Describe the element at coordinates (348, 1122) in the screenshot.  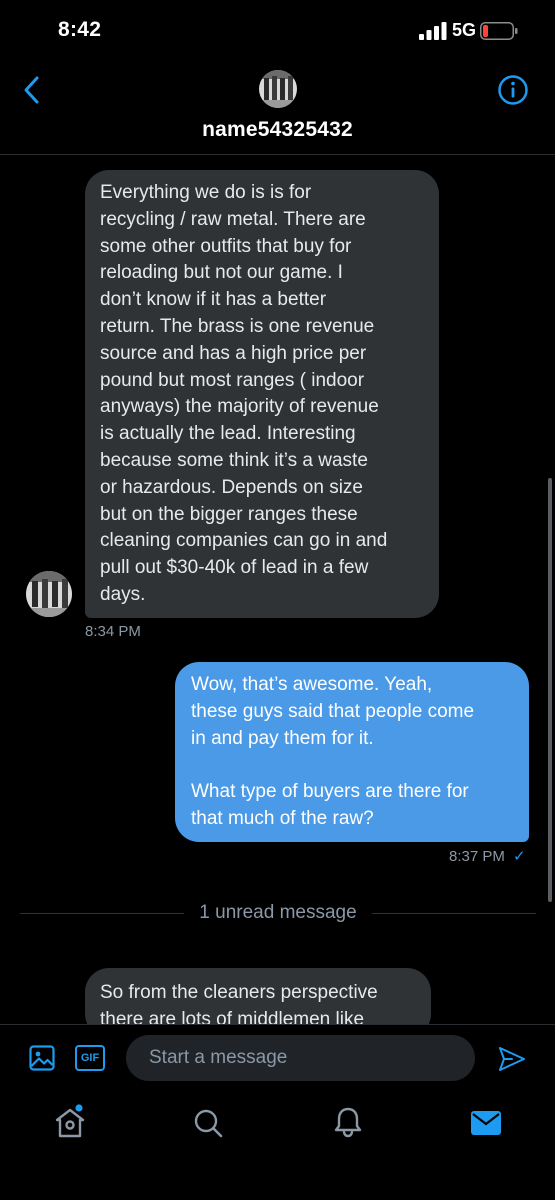
I see `bell-icon` at that location.